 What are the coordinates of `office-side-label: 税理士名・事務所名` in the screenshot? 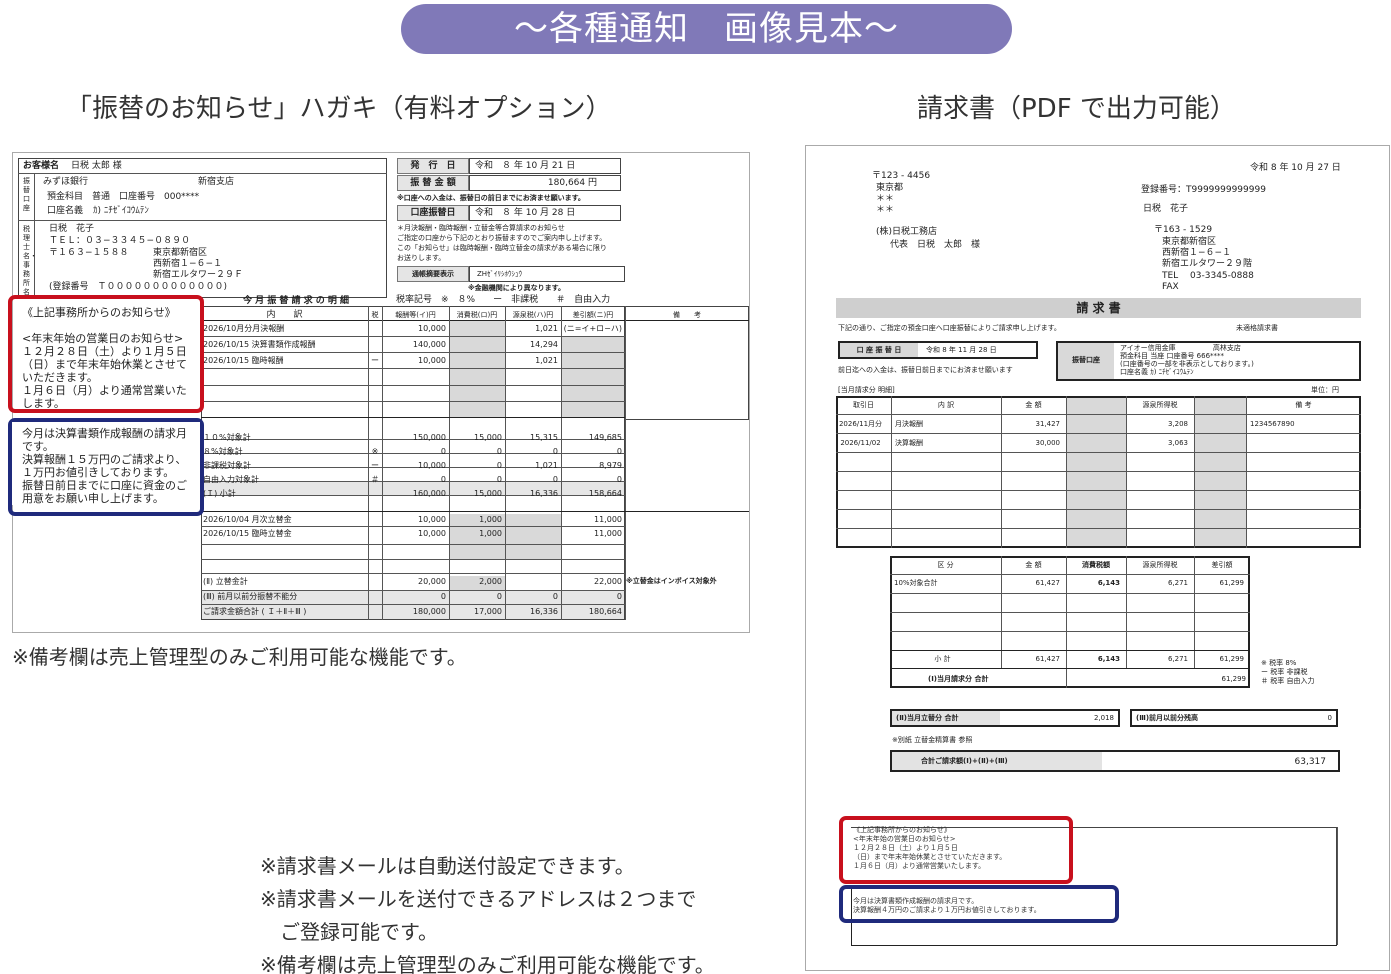 It's located at (30, 260).